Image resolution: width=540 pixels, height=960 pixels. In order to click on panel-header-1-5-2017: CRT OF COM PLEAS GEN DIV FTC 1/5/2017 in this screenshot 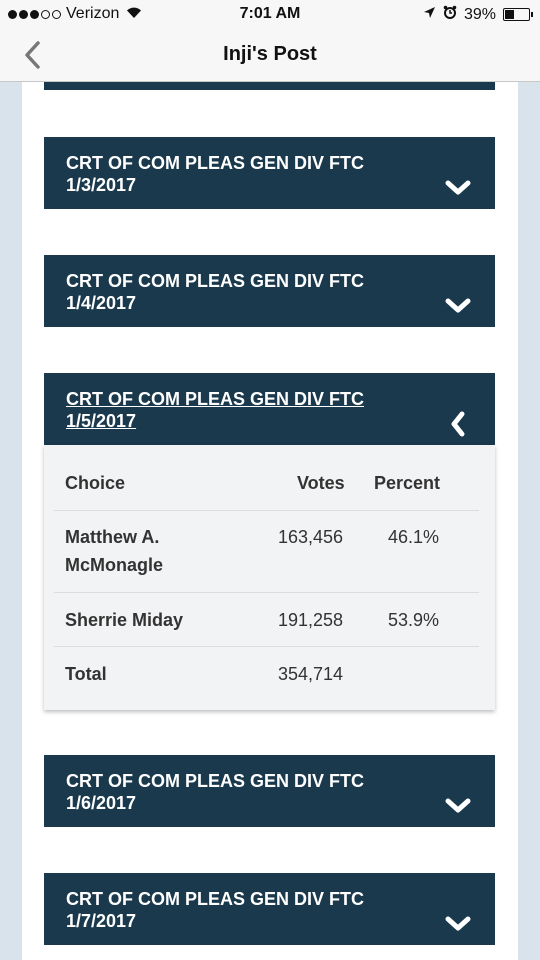, I will do `click(269, 409)`.